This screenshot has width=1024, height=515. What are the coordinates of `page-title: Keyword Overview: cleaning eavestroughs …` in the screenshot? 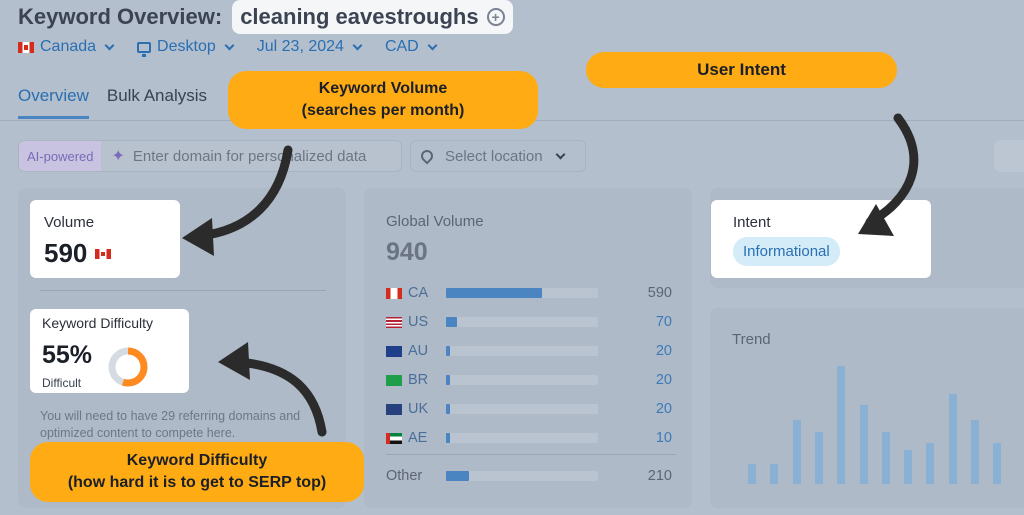 It's located at (265, 17).